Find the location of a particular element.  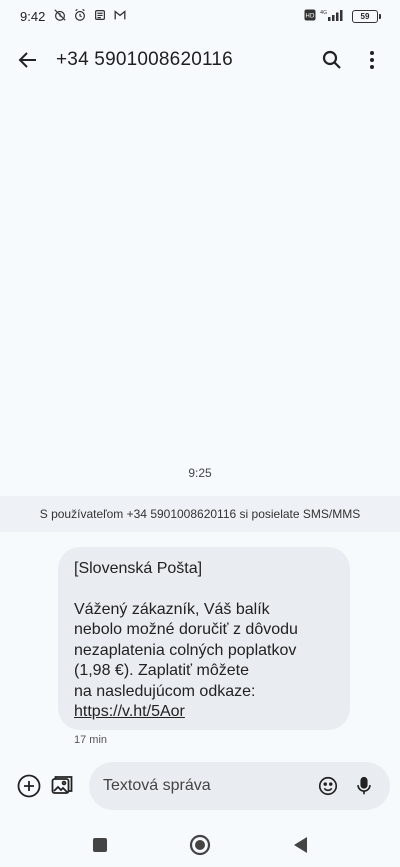

triangle-back-icon is located at coordinates (300, 844).